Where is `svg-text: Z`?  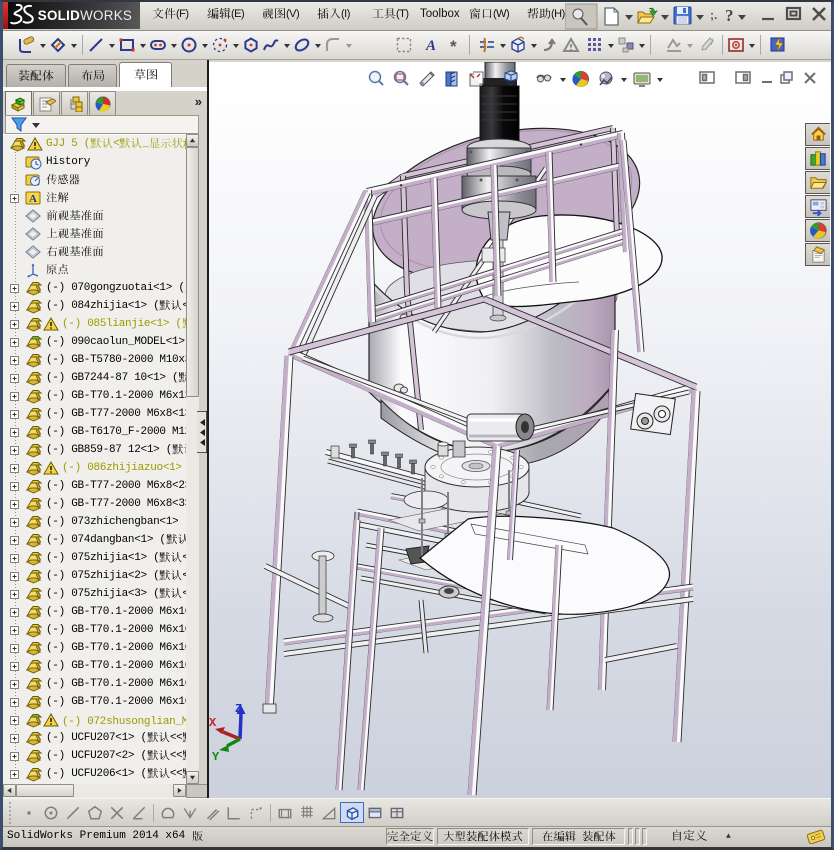 svg-text: Z is located at coordinates (238, 709).